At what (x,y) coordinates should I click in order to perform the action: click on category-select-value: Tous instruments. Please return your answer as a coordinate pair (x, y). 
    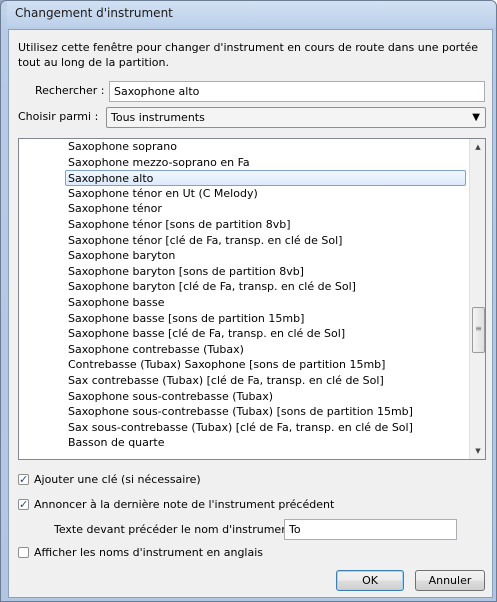
    Looking at the image, I should click on (158, 117).